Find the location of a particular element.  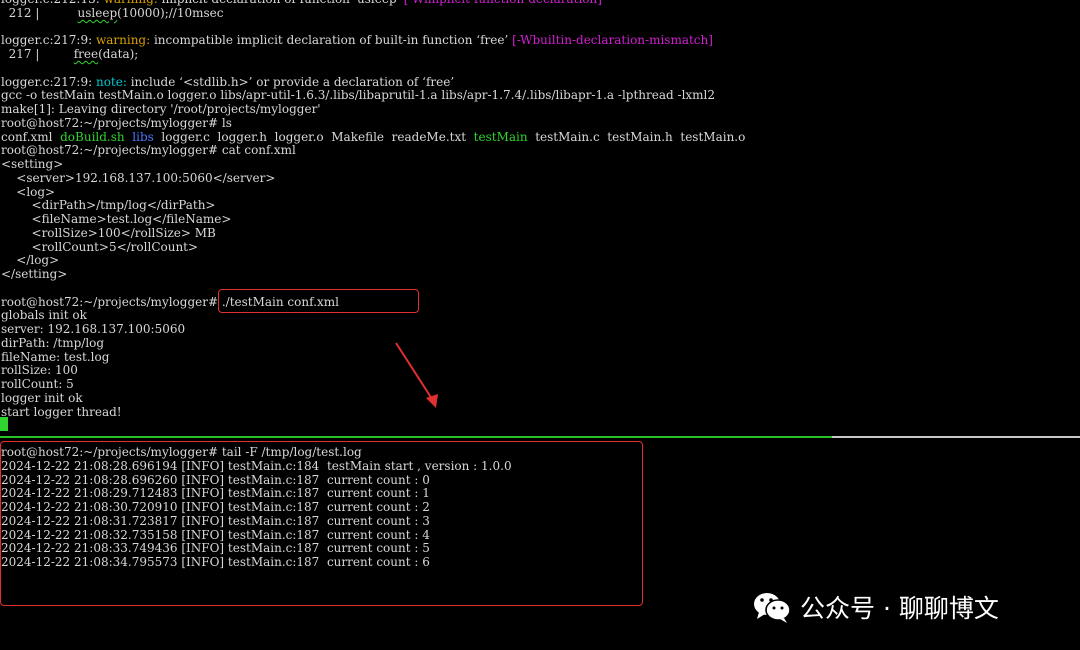

line-segment: <server>192.168.137.100:5060</server> is located at coordinates (138, 177).